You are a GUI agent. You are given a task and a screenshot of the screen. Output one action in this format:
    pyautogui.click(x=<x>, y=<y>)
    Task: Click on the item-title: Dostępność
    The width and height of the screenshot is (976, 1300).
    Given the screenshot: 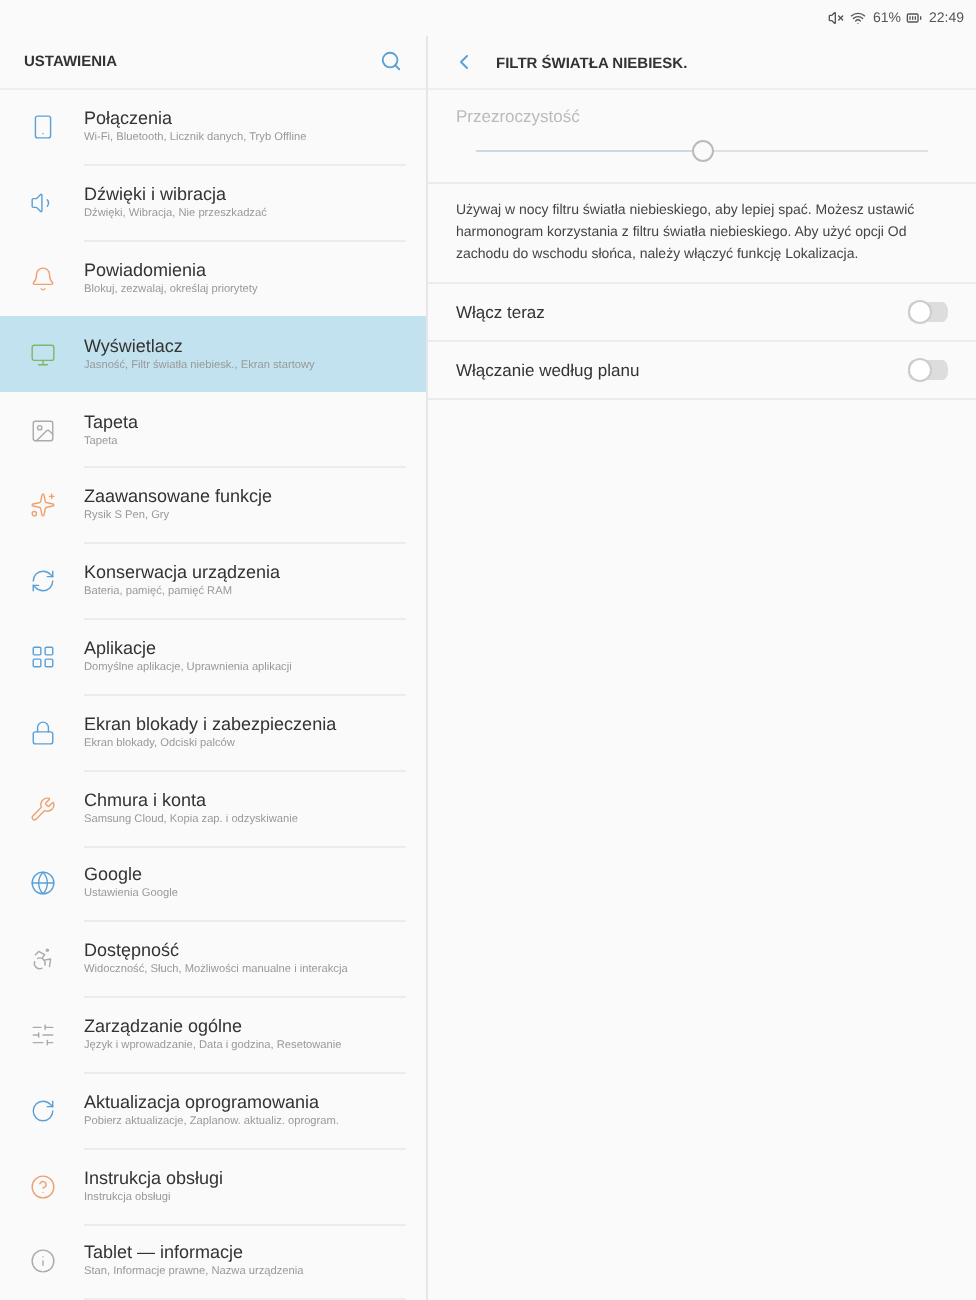 What is the action you would take?
    pyautogui.click(x=133, y=950)
    